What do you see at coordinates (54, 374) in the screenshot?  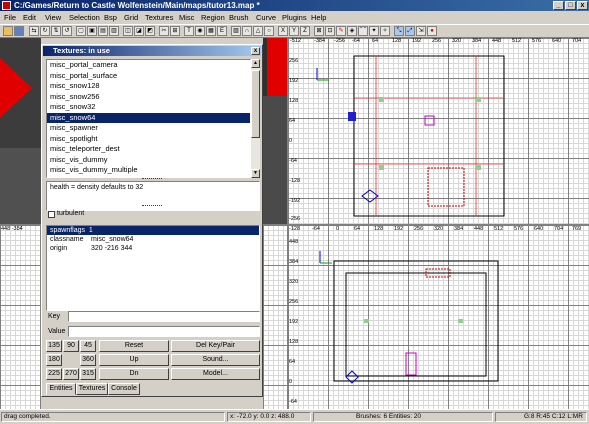 I see `angle-225-button: 225` at bounding box center [54, 374].